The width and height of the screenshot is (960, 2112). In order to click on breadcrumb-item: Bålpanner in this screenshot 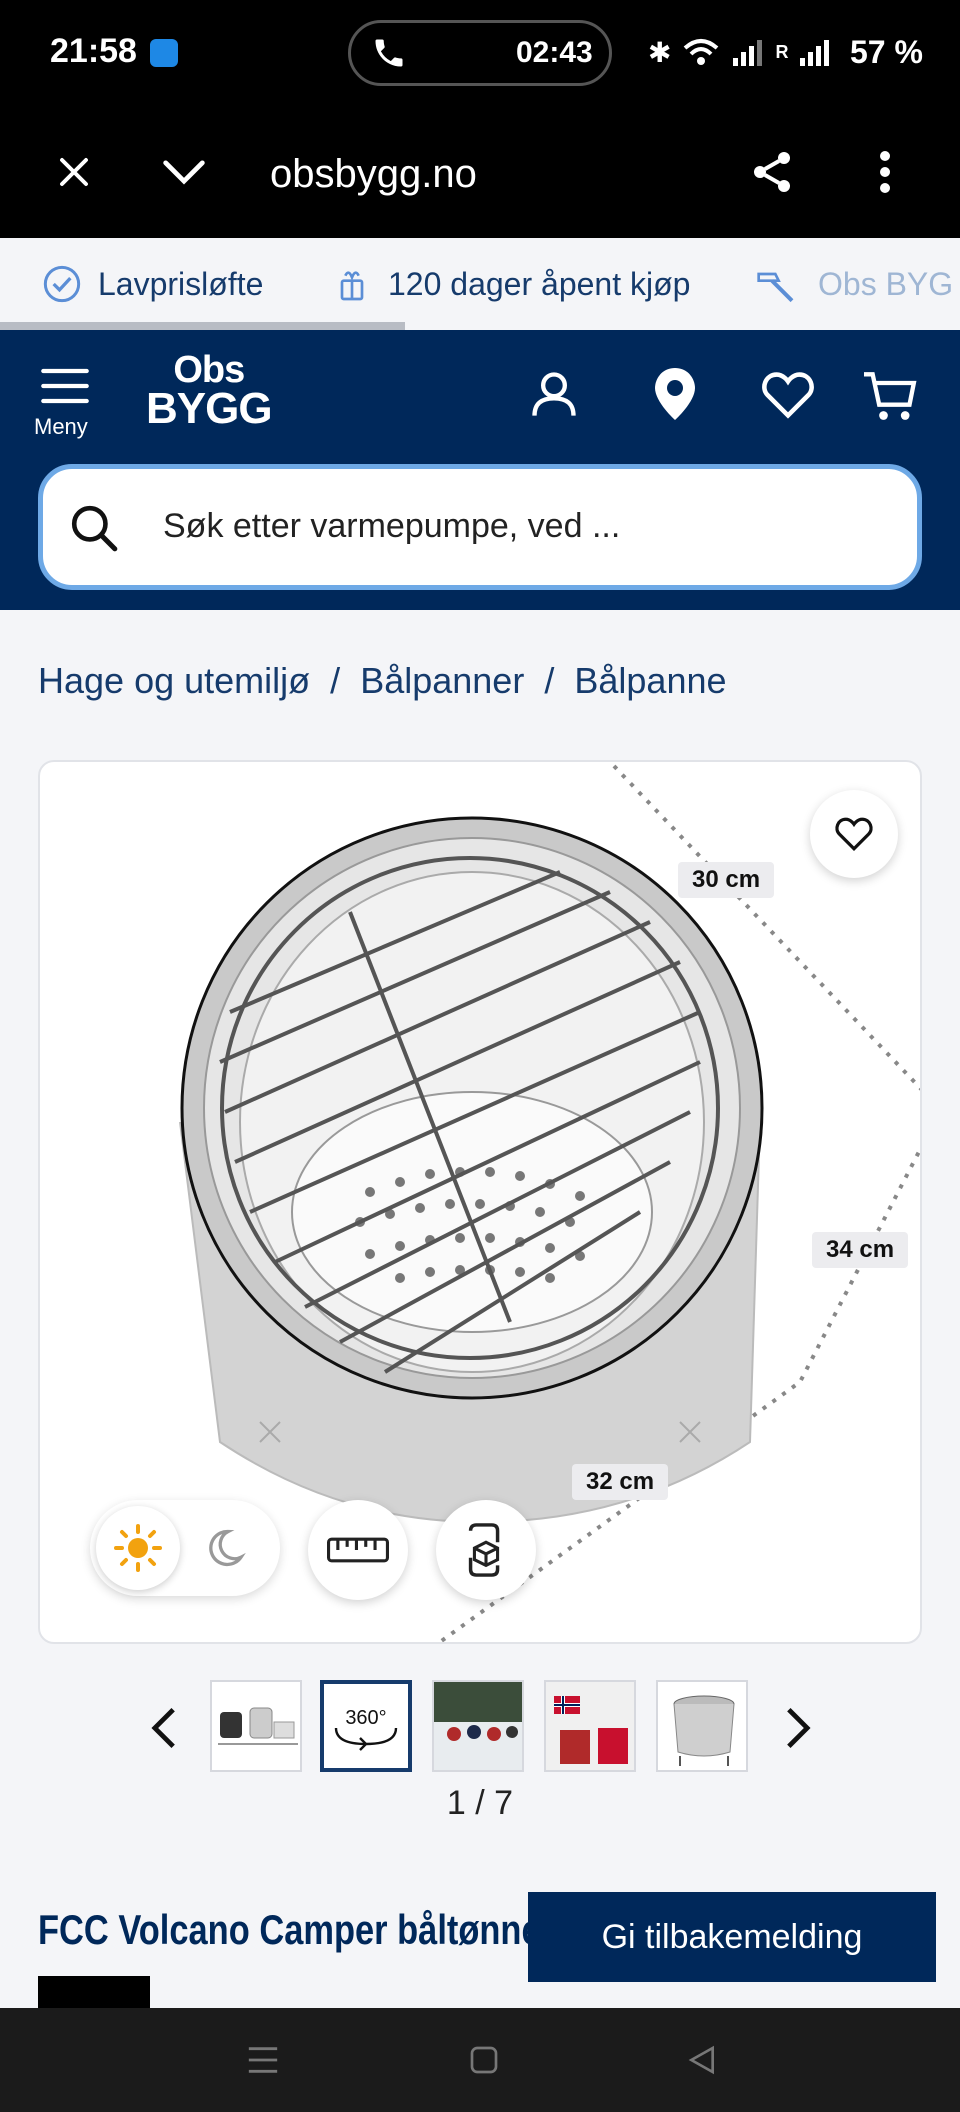, I will do `click(442, 680)`.